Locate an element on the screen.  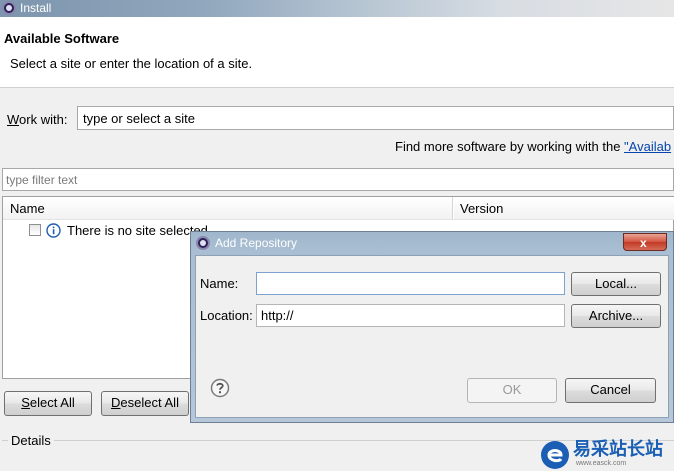
dialog-app-icon is located at coordinates (203, 243).